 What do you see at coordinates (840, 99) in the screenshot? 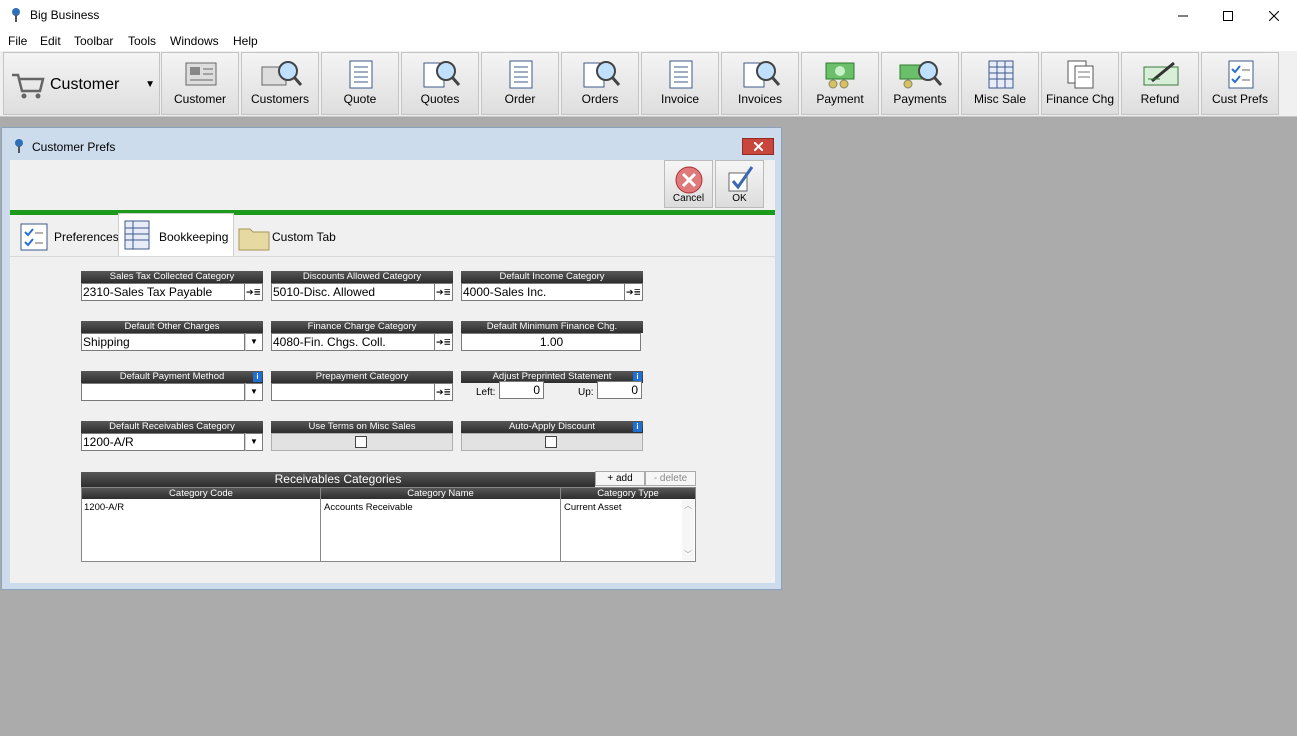
I see `toolbar-payment-label: Payment` at bounding box center [840, 99].